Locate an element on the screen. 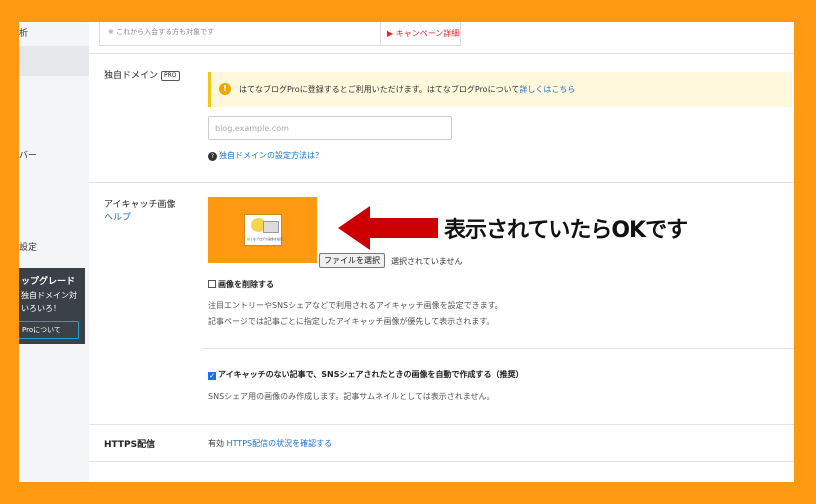  delete-image-checkbox is located at coordinates (212, 284).